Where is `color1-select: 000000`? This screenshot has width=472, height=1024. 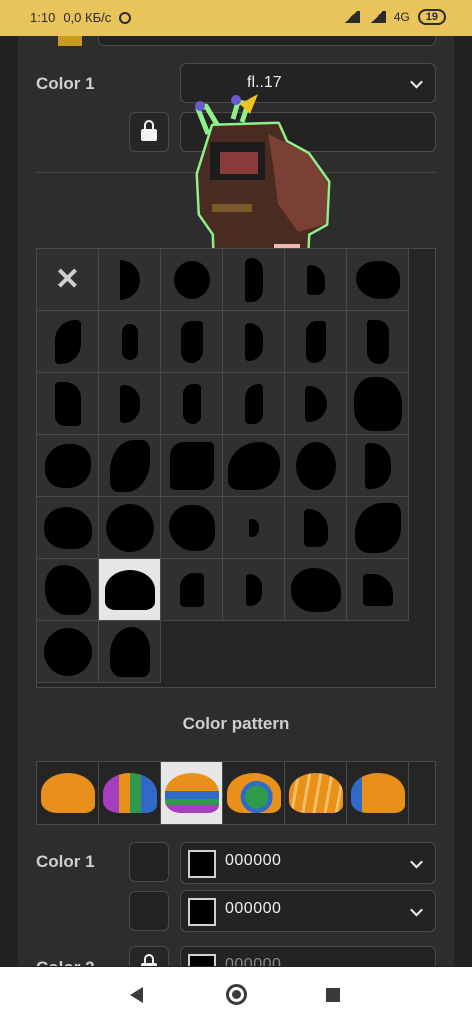 color1-select: 000000 is located at coordinates (308, 863).